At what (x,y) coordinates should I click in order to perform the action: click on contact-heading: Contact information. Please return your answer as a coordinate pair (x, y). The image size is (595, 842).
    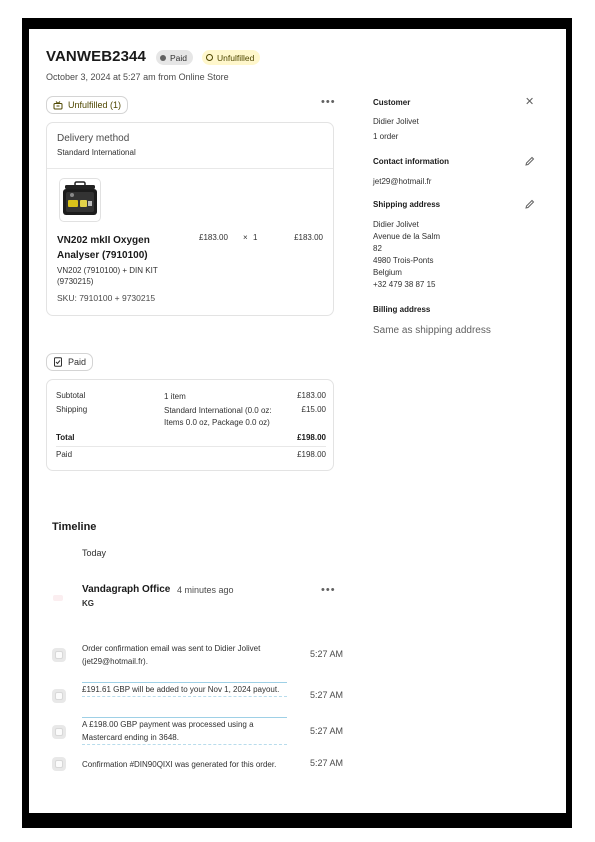
    Looking at the image, I should click on (411, 161).